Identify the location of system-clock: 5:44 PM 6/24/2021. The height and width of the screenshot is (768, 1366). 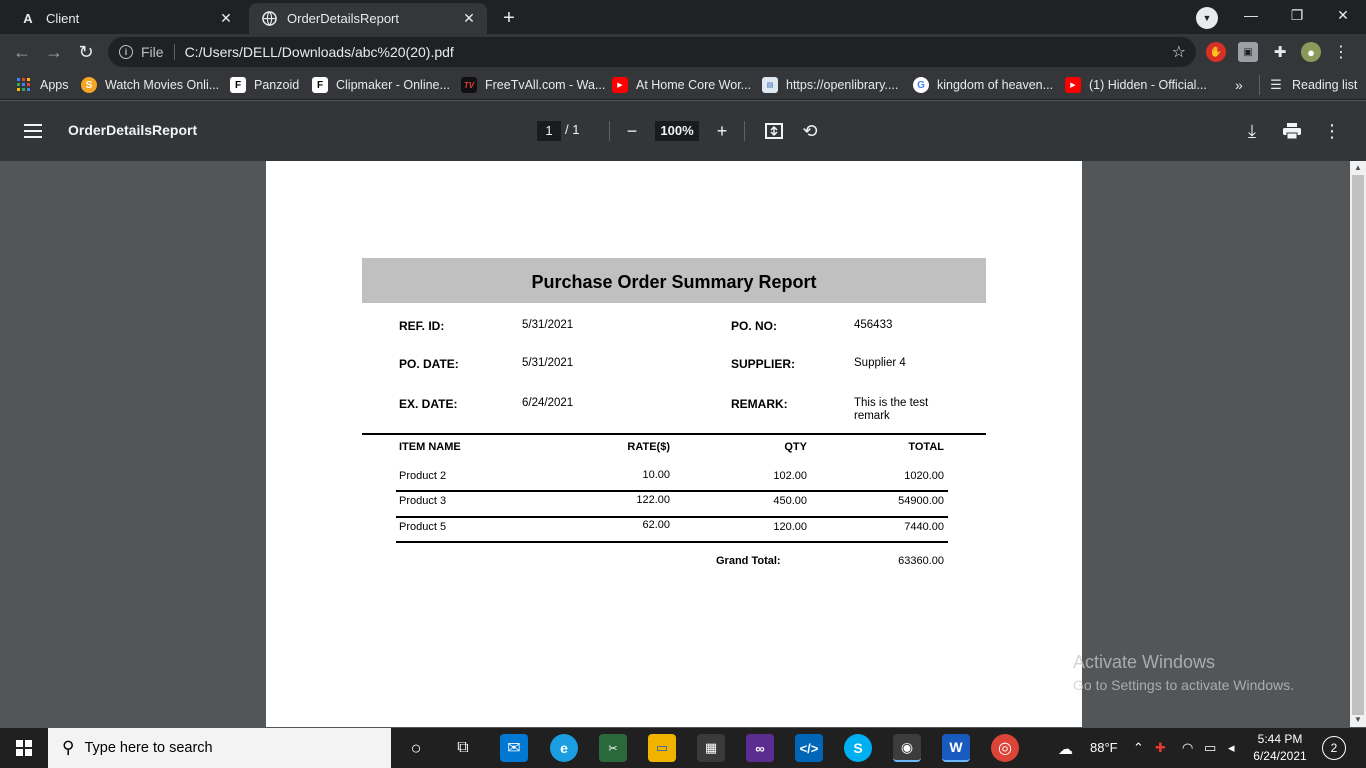
(1280, 748).